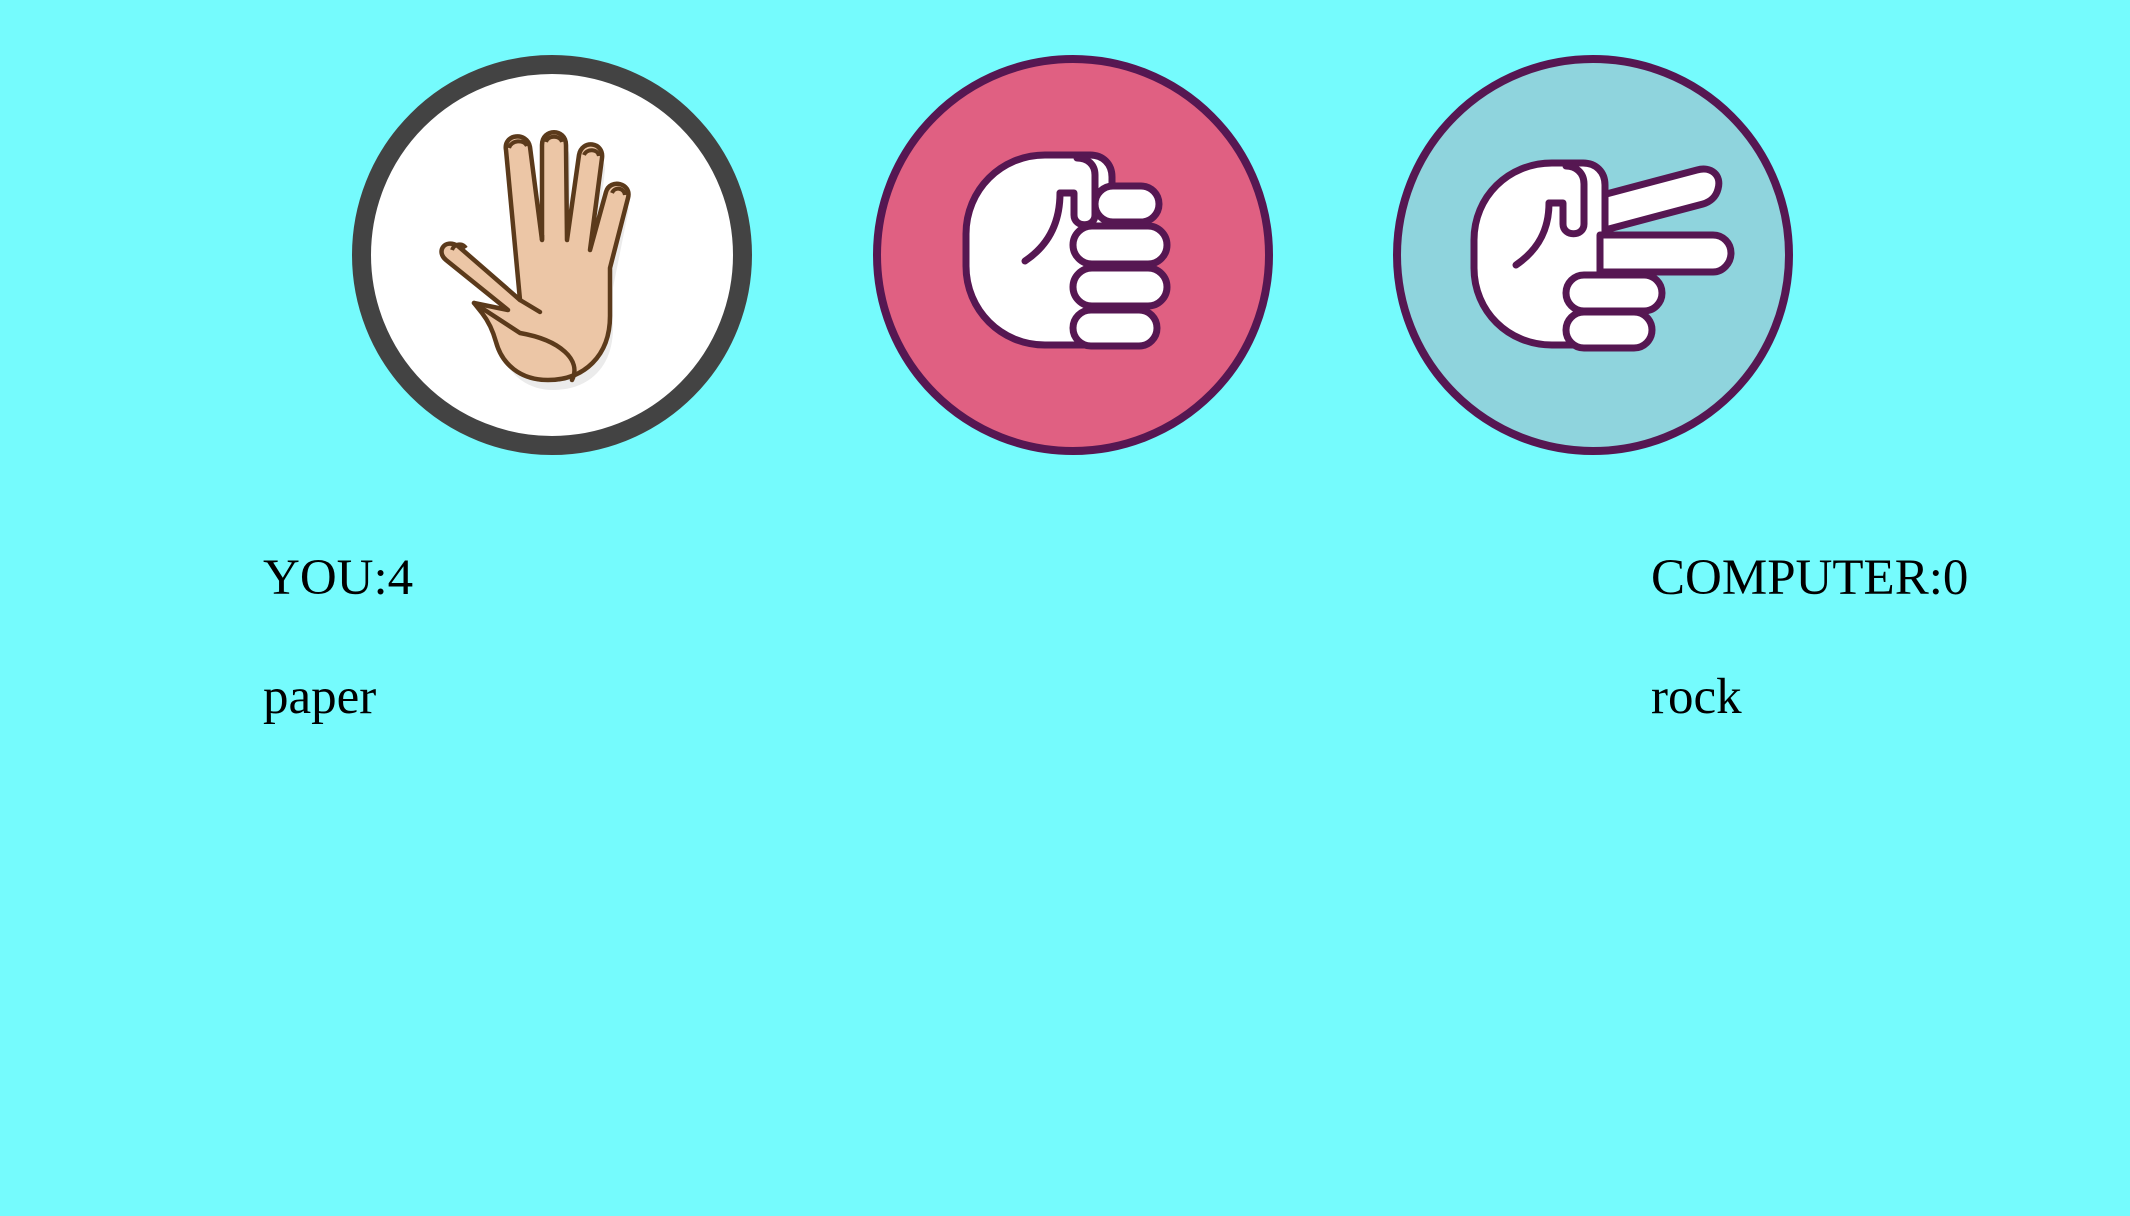 This screenshot has height=1216, width=2130. Describe the element at coordinates (325, 578) in the screenshot. I see `player-score-label: YOU:` at that location.